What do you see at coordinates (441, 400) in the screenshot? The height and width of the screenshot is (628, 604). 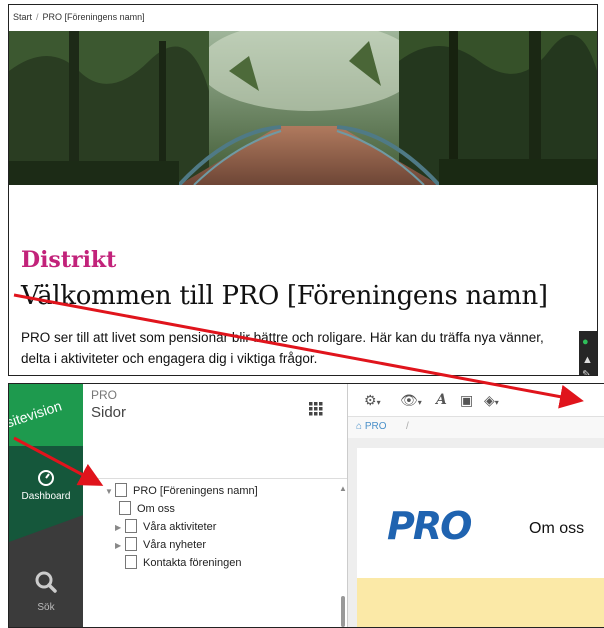 I see `text-format-icon: A` at bounding box center [441, 400].